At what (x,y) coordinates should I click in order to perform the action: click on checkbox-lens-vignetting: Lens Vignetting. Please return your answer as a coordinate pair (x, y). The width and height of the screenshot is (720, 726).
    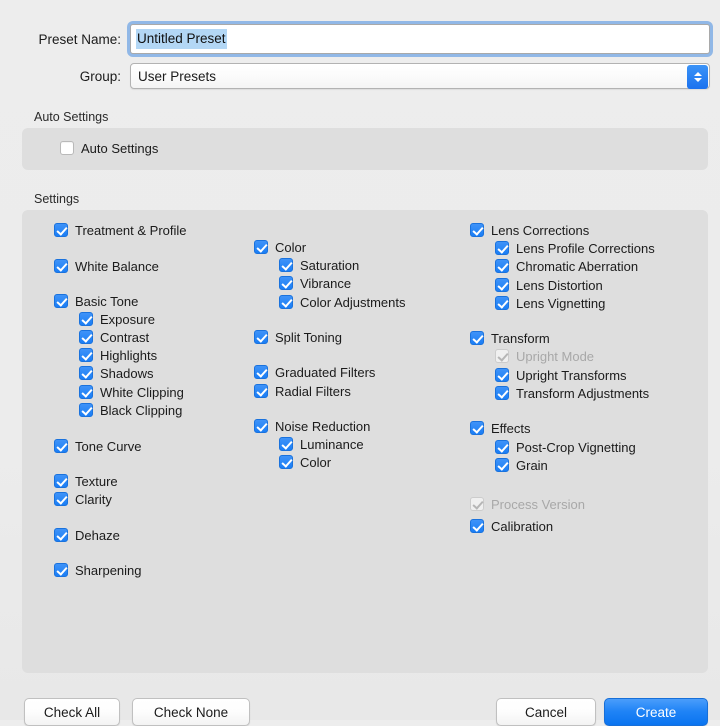
    Looking at the image, I should click on (550, 303).